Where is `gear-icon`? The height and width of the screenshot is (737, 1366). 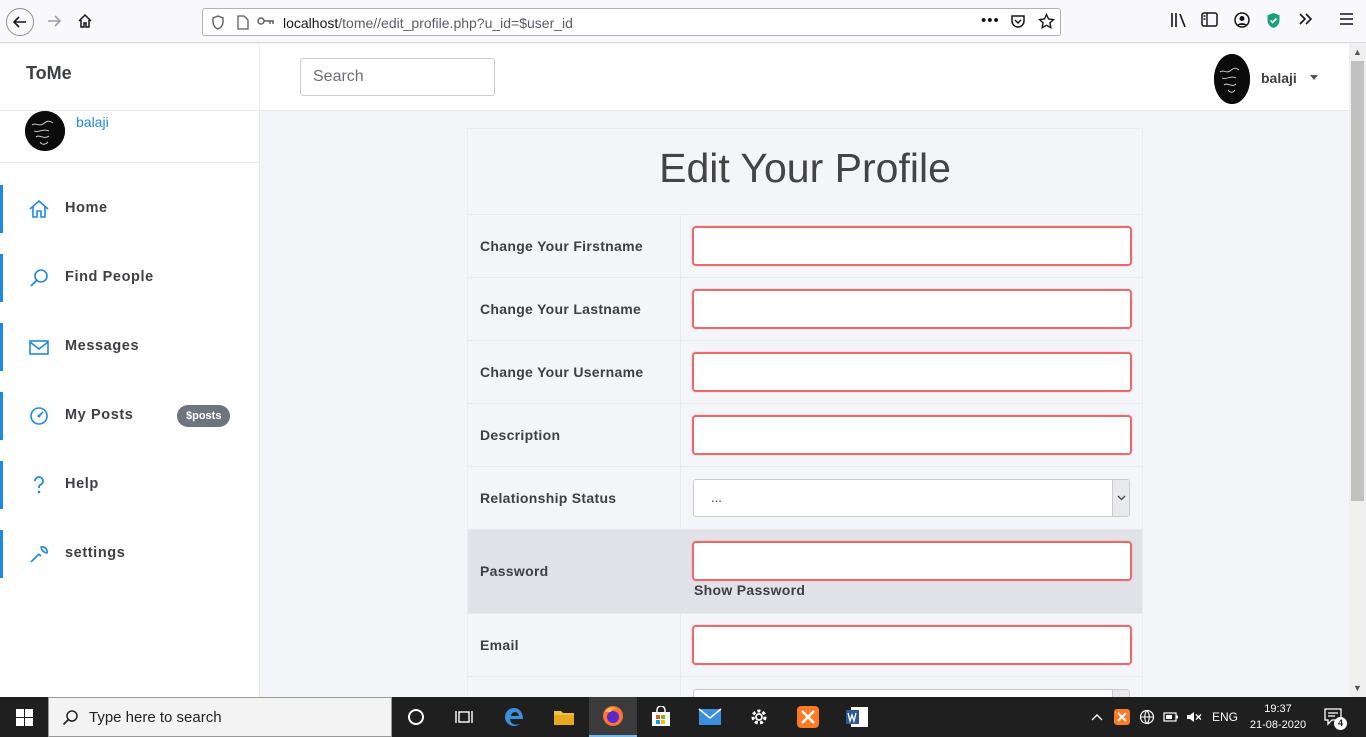
gear-icon is located at coordinates (759, 717).